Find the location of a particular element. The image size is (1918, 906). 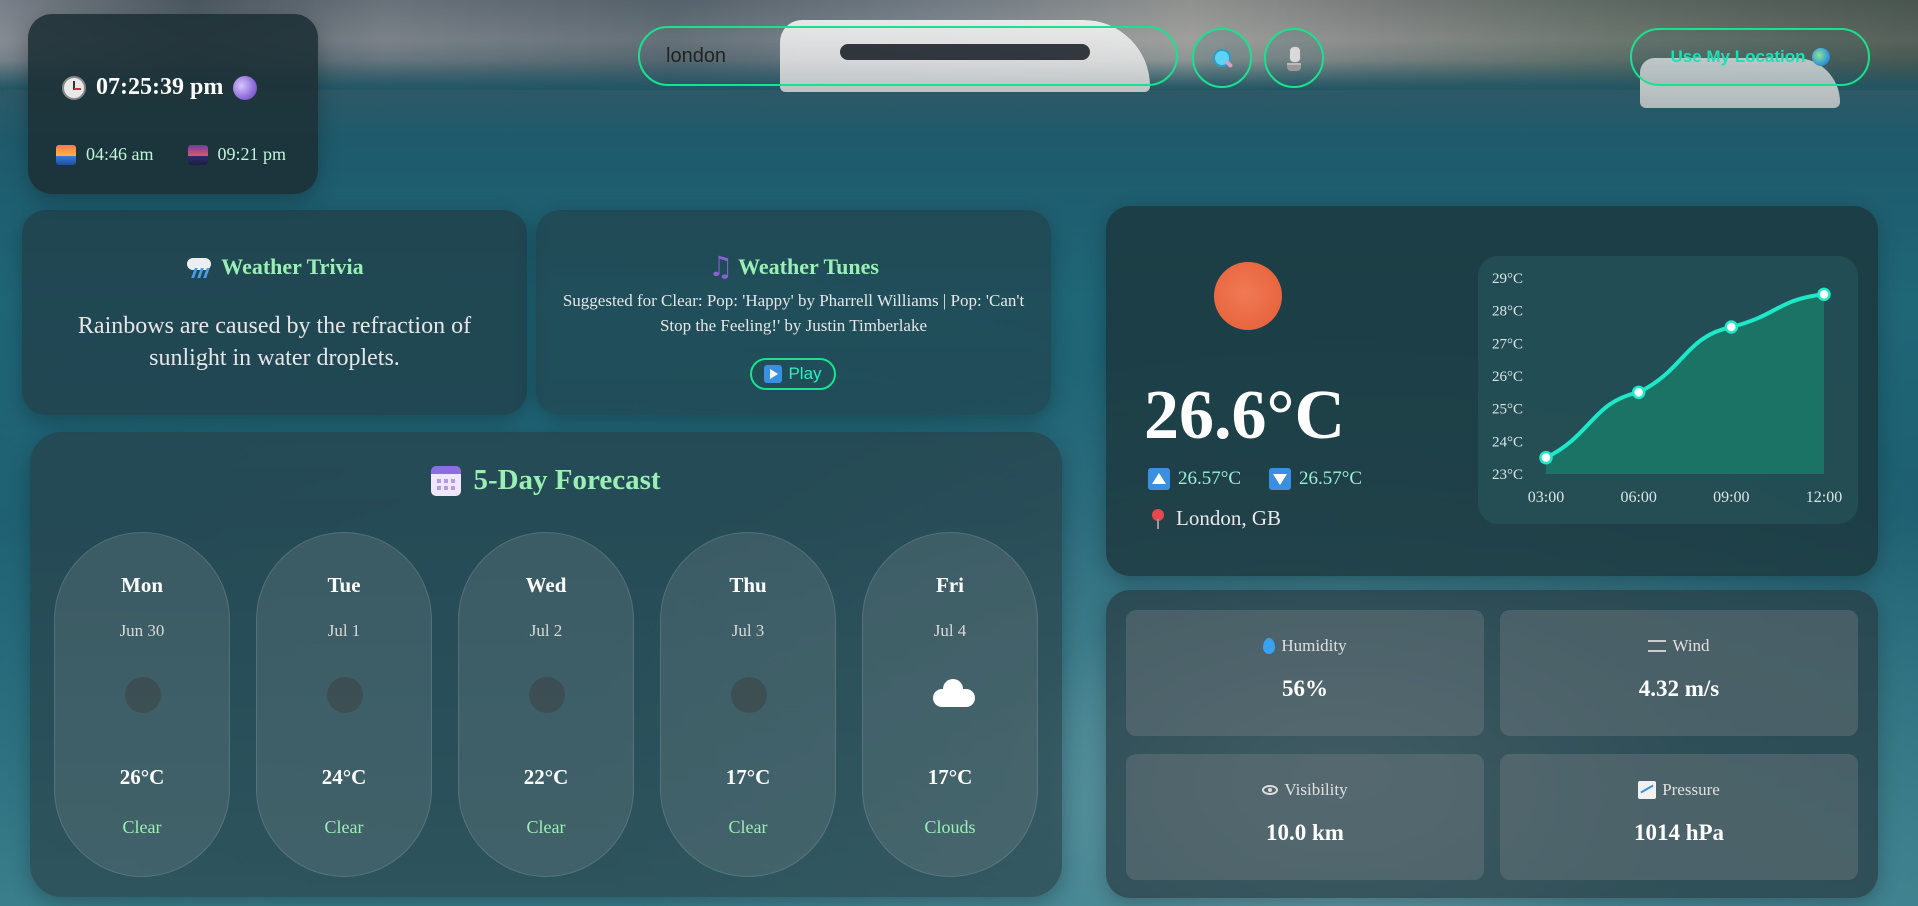

forecast-day-card: Thu Jul 3 17°C Clear is located at coordinates (748, 704).